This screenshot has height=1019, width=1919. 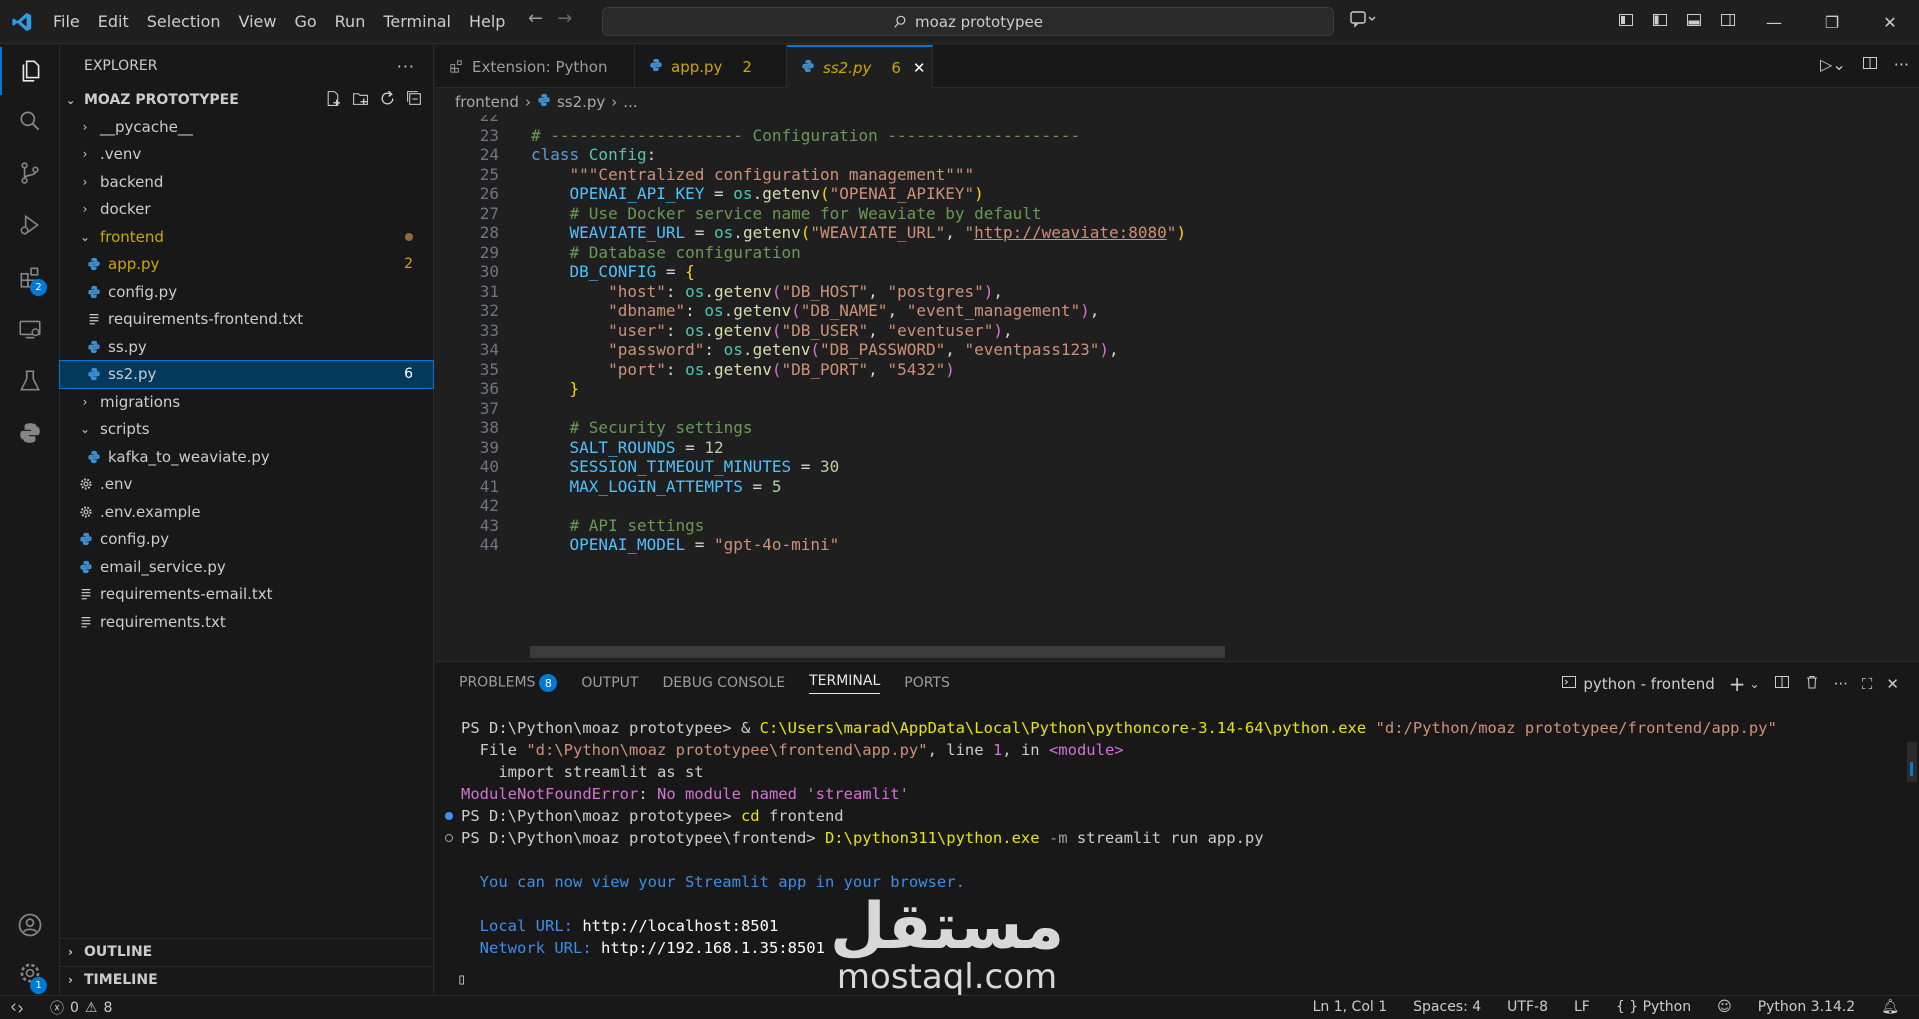 What do you see at coordinates (246, 210) in the screenshot?
I see `folder-item: › docker` at bounding box center [246, 210].